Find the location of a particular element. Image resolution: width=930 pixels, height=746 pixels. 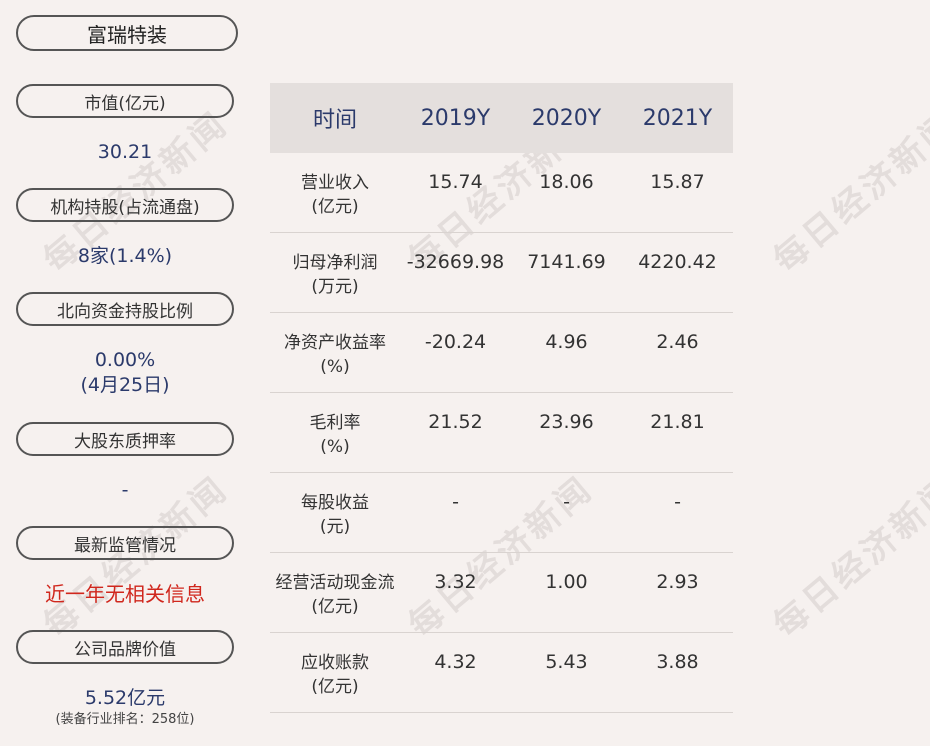

cell: 18.06 is located at coordinates (566, 182).